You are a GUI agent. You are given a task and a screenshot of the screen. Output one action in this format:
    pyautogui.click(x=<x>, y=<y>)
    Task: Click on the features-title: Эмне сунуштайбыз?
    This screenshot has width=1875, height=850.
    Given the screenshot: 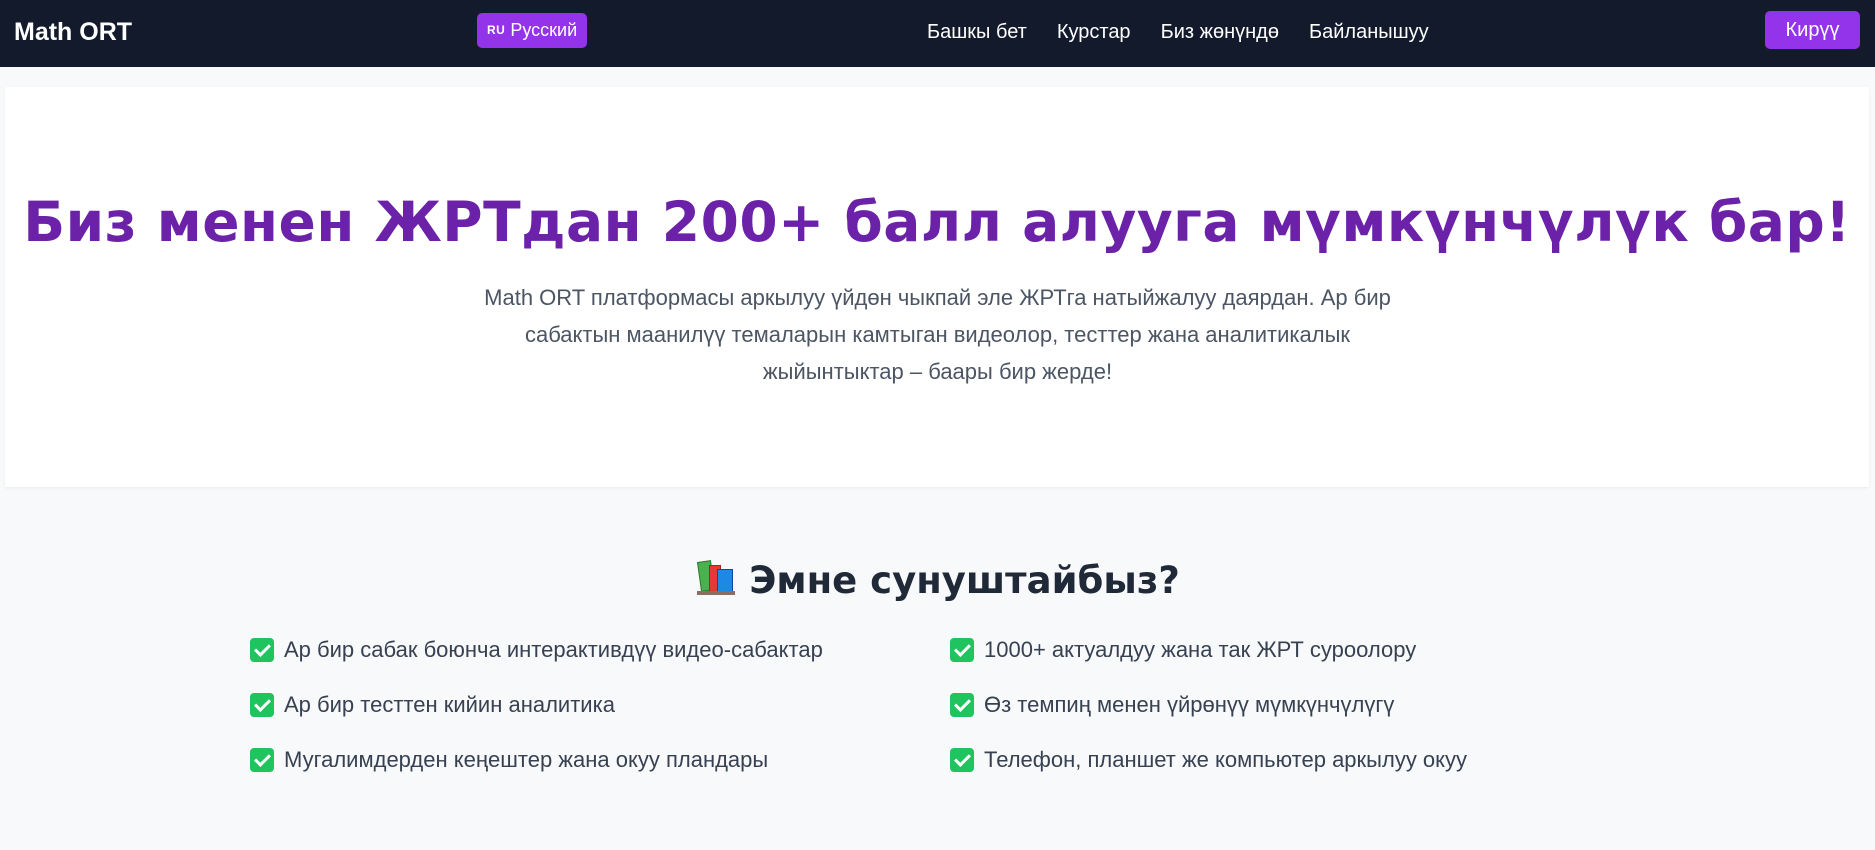 What is the action you would take?
    pyautogui.click(x=964, y=580)
    